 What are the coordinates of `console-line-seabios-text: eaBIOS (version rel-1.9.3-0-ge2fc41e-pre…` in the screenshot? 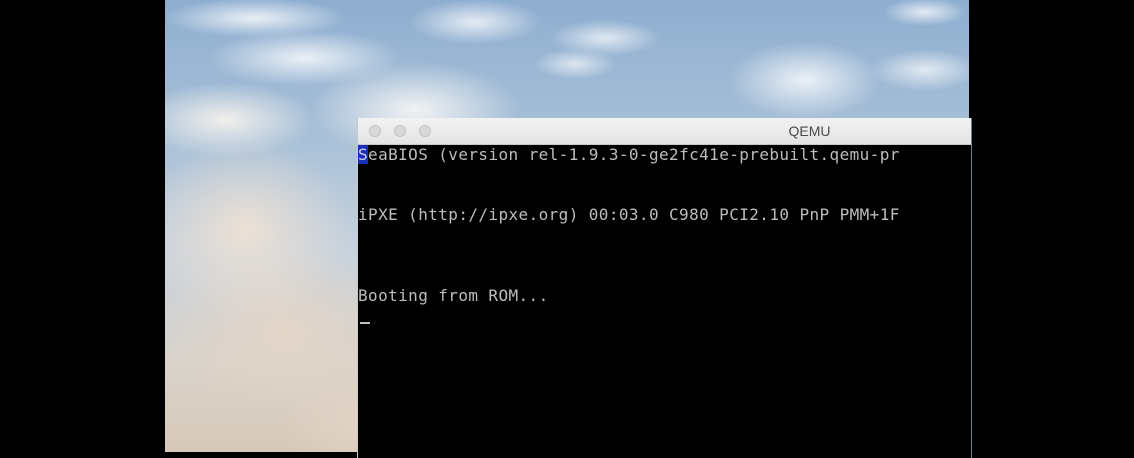 It's located at (634, 154).